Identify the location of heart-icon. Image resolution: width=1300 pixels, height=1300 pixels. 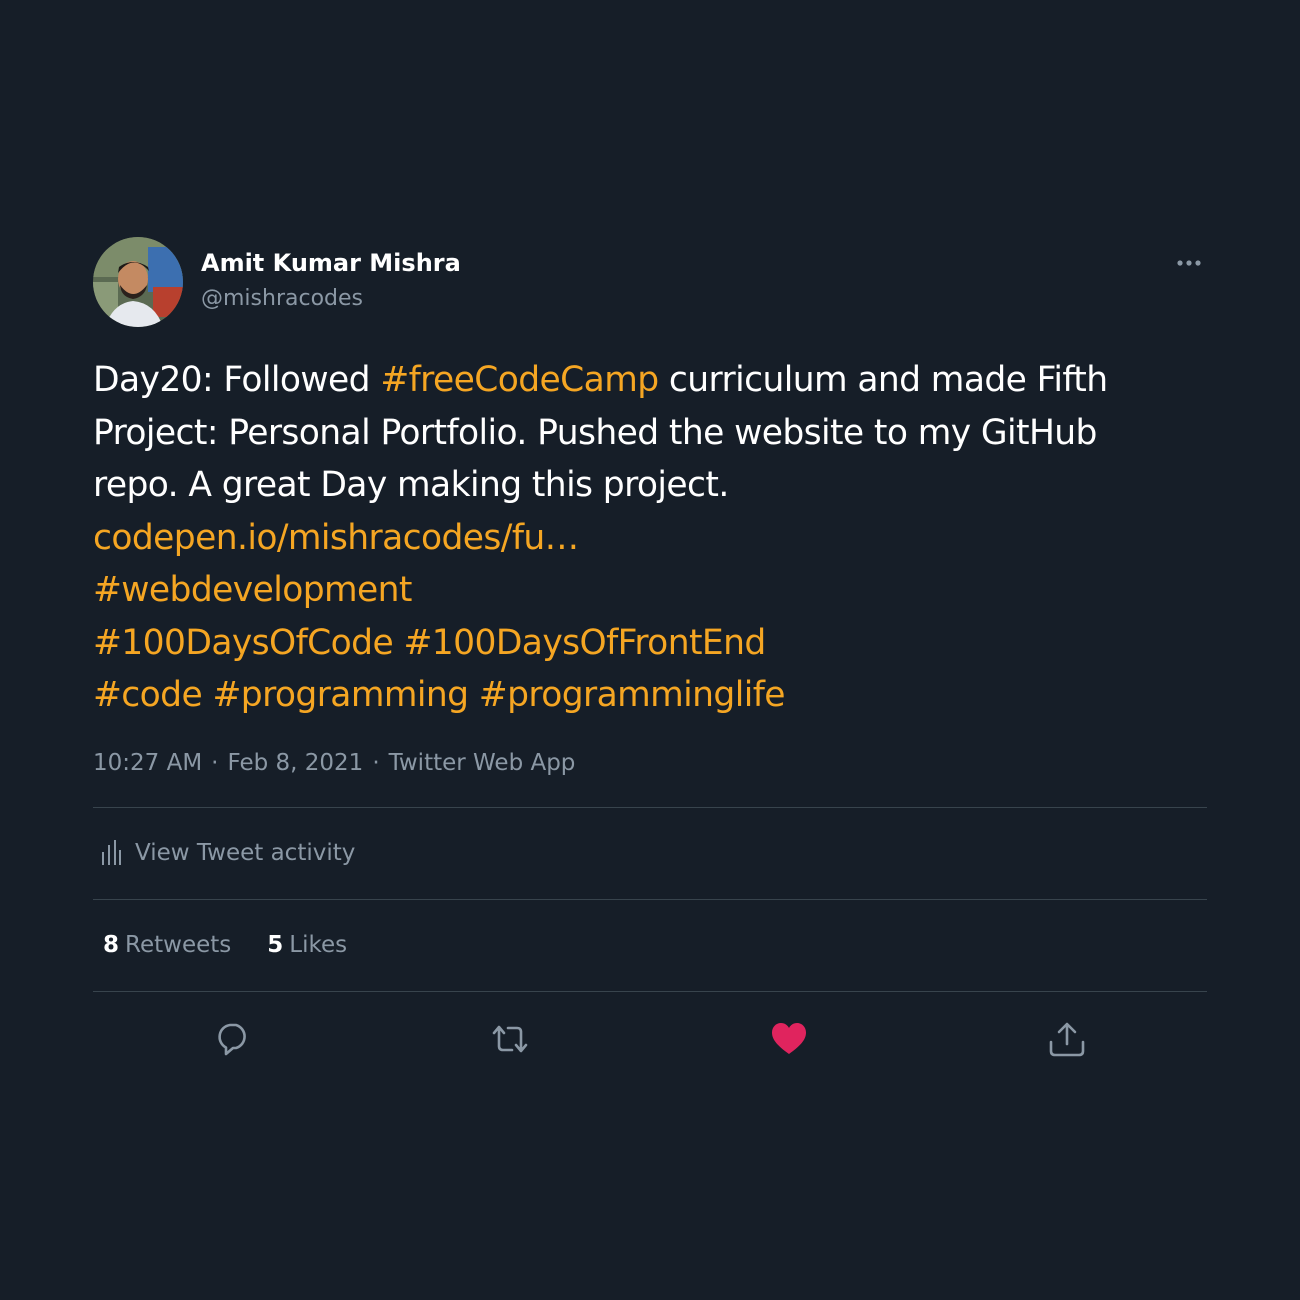
(789, 1038).